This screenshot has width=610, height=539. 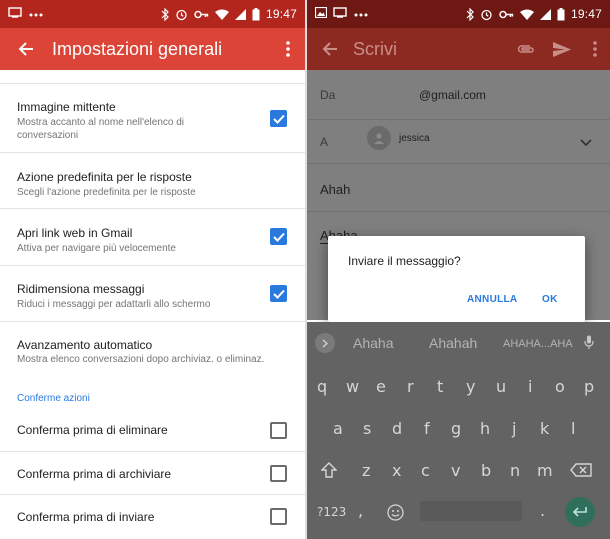 I want to click on suggestion-strip: Ahaha Ahahah AHAHA...AHA, so click(x=458, y=343).